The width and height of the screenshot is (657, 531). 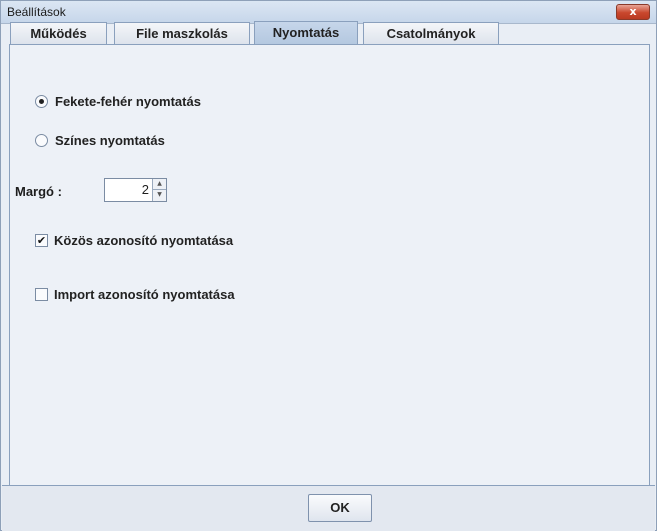 I want to click on close-icon: x, so click(x=633, y=11).